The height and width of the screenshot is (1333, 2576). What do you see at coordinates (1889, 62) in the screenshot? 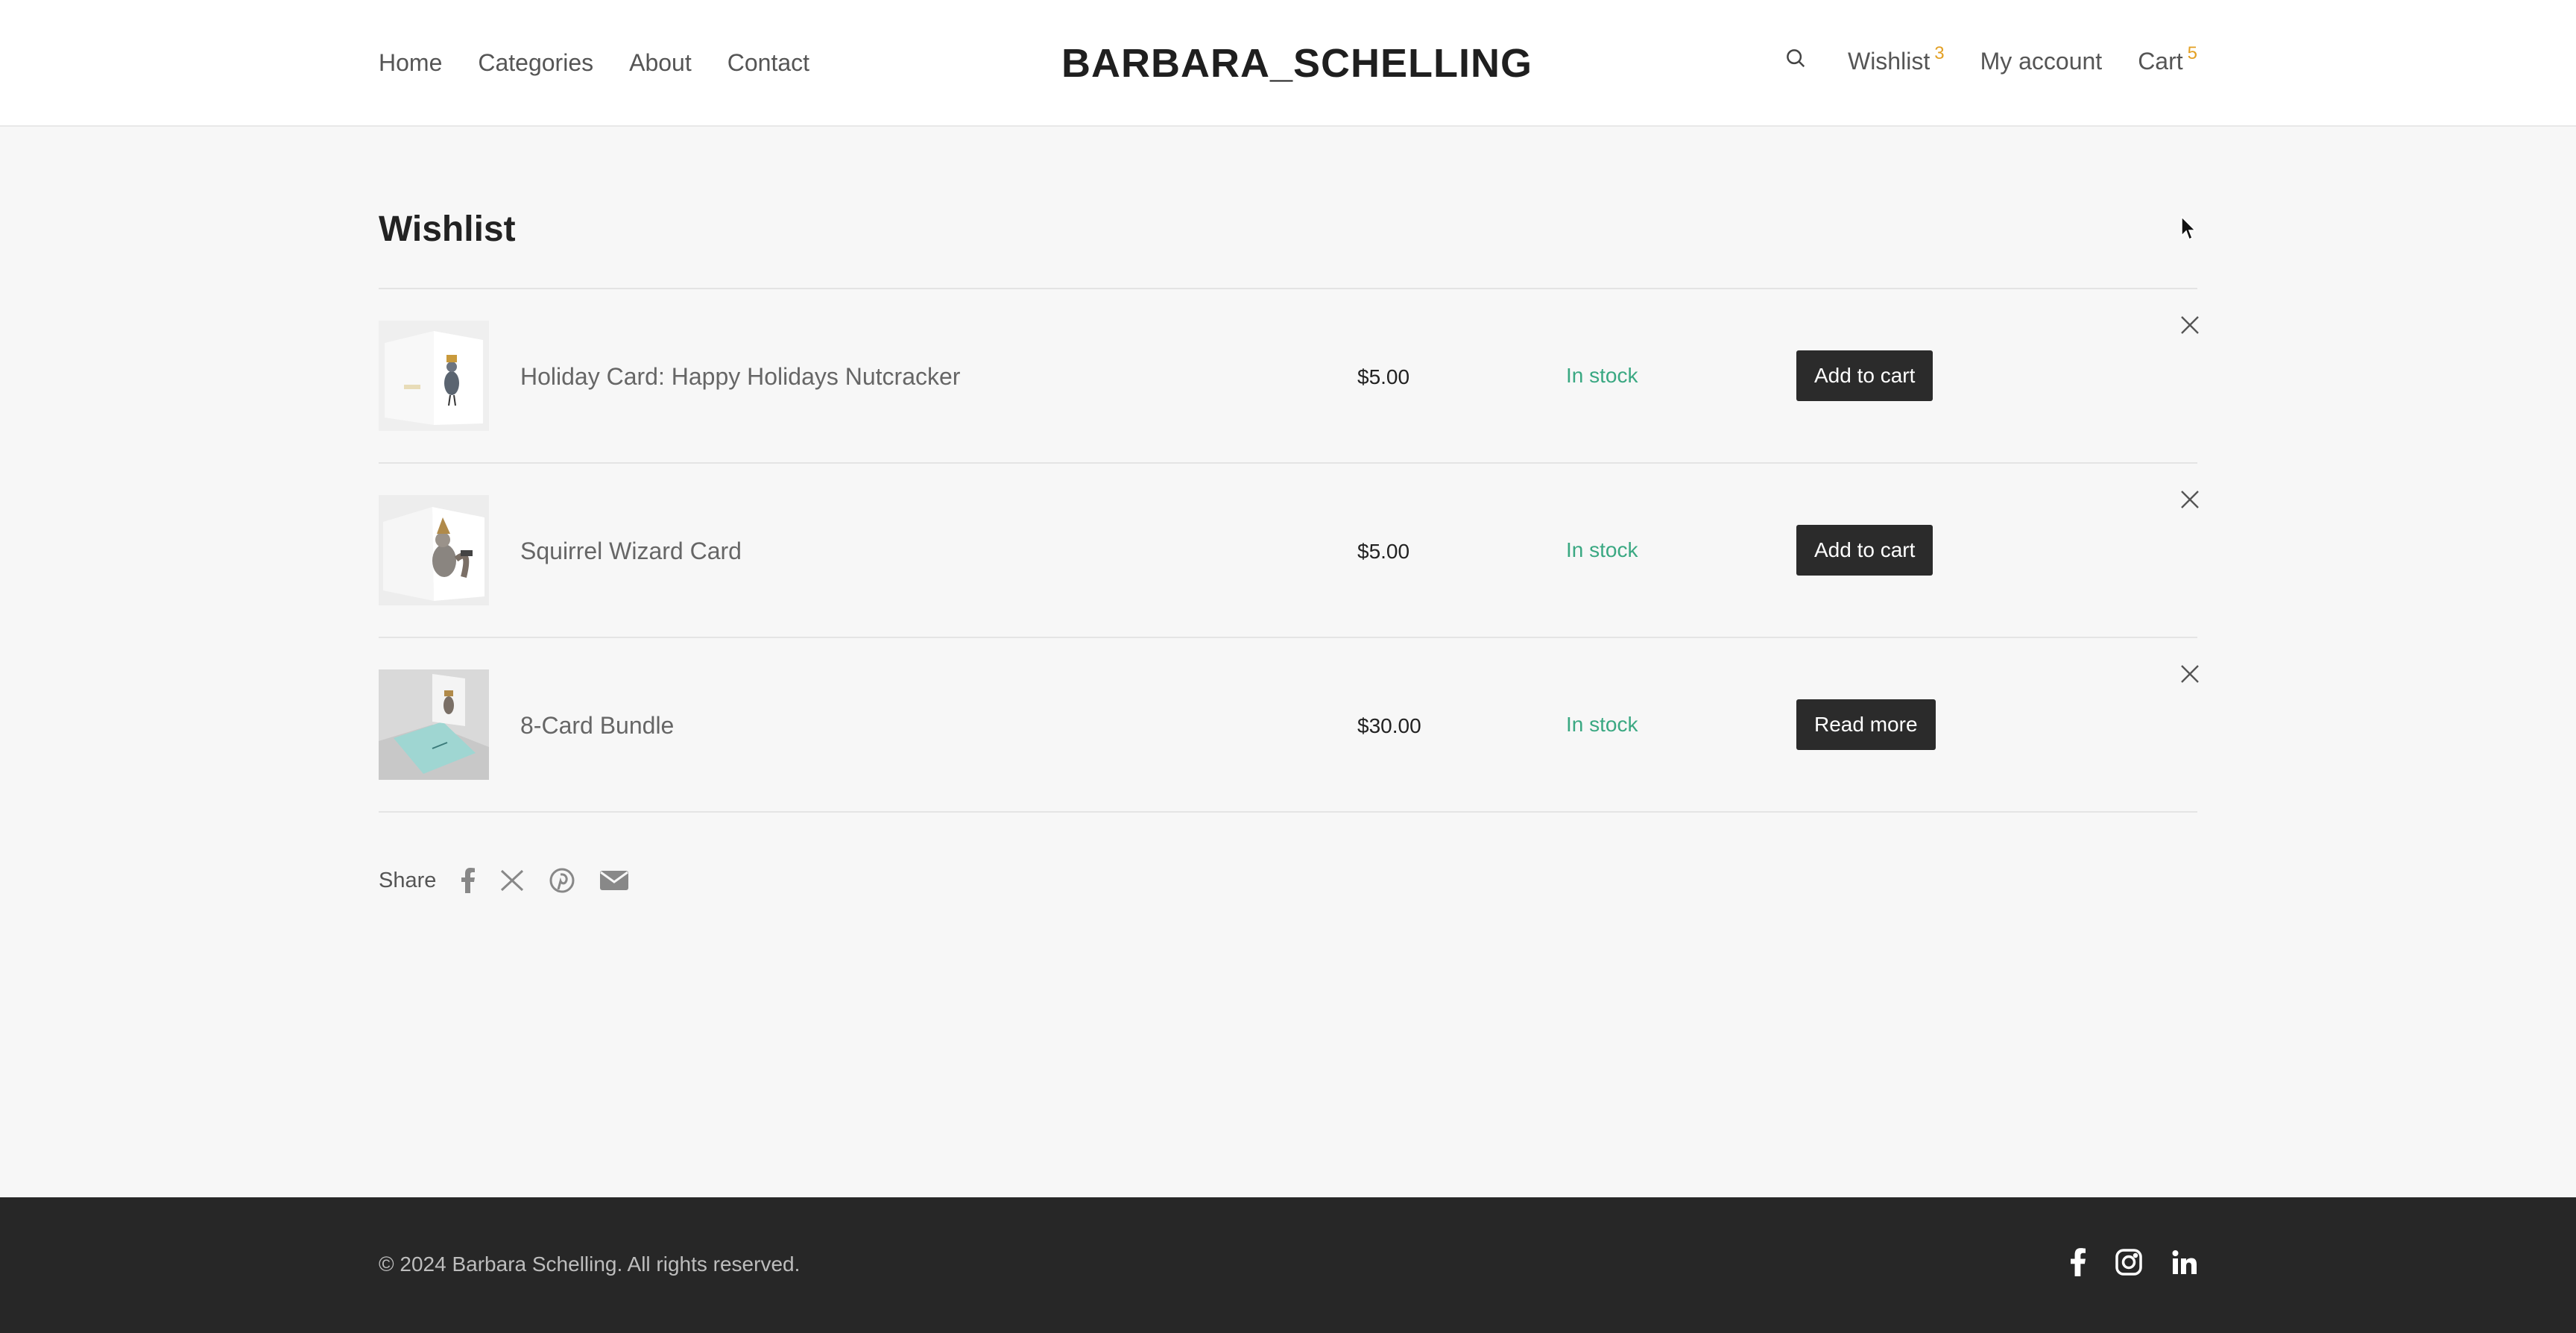
I see `wishlist-label: Wishlist` at bounding box center [1889, 62].